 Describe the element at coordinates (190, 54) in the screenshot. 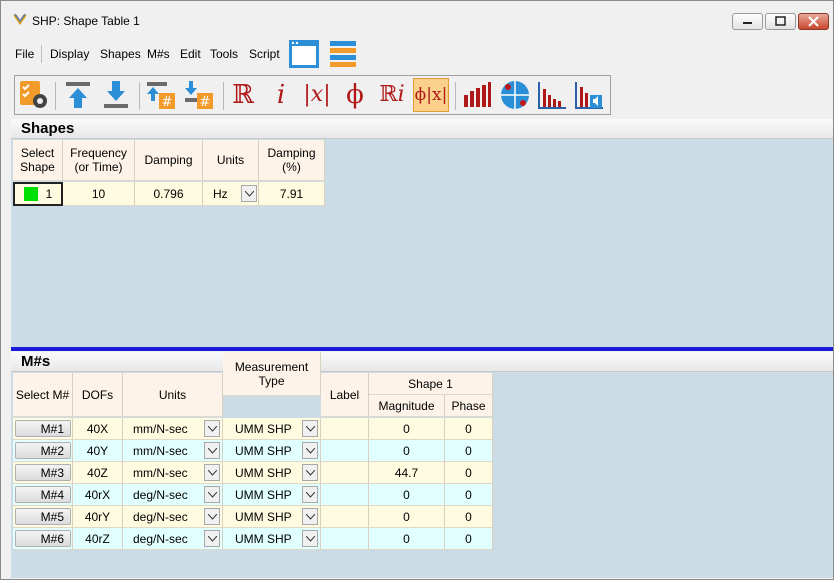

I see `menu-edit: Edit` at that location.